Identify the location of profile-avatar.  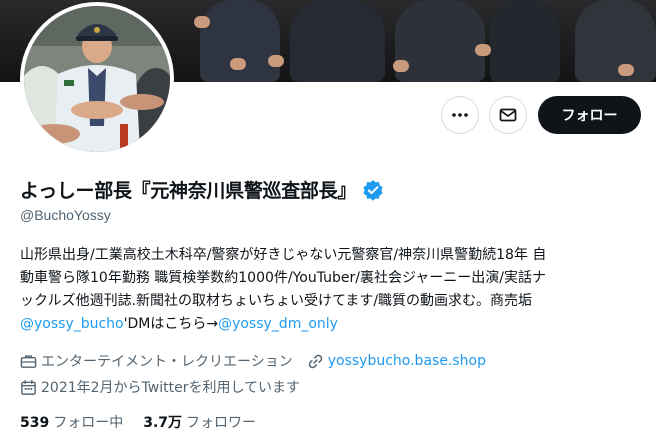
(97, 79).